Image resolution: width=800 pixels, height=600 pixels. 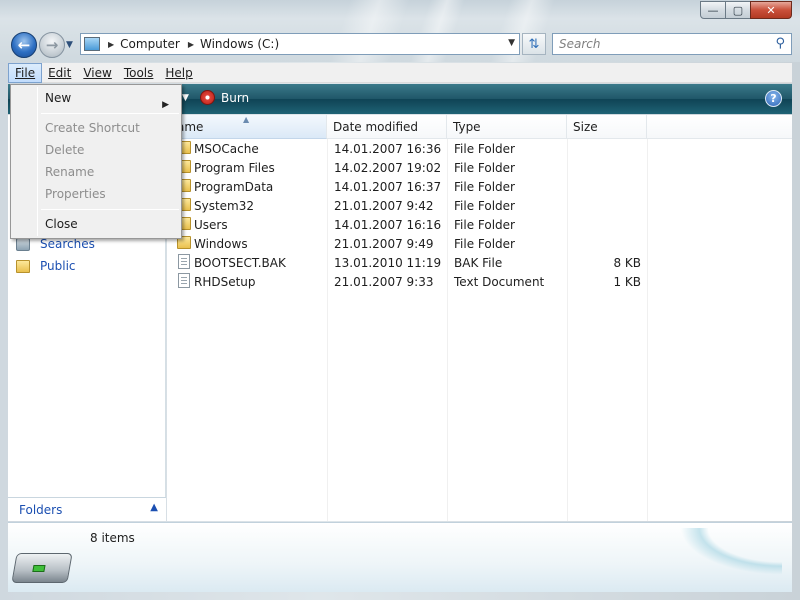 I want to click on folders-label: Folders, so click(x=41, y=509).